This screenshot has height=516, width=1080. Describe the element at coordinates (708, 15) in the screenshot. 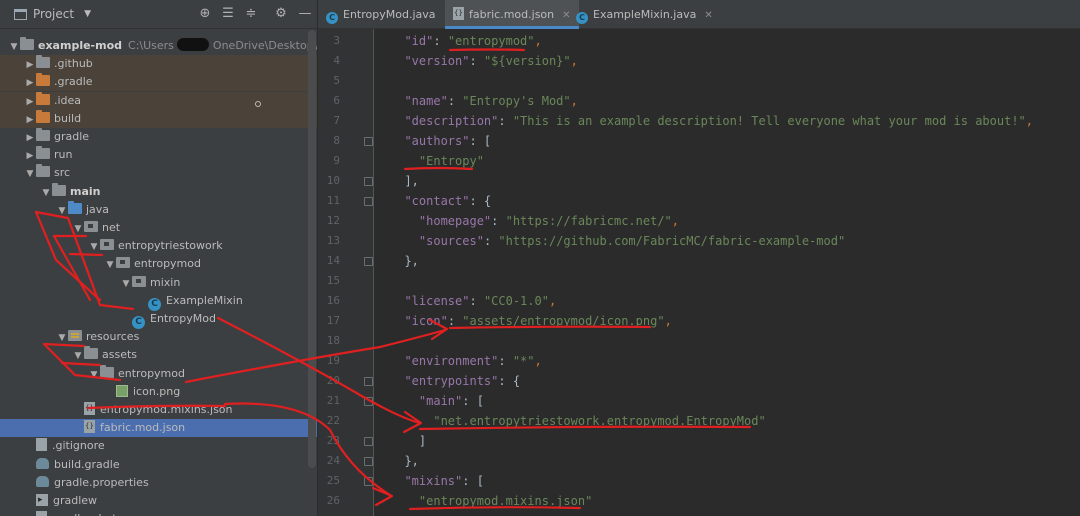

I see `close-icon: ✕` at that location.